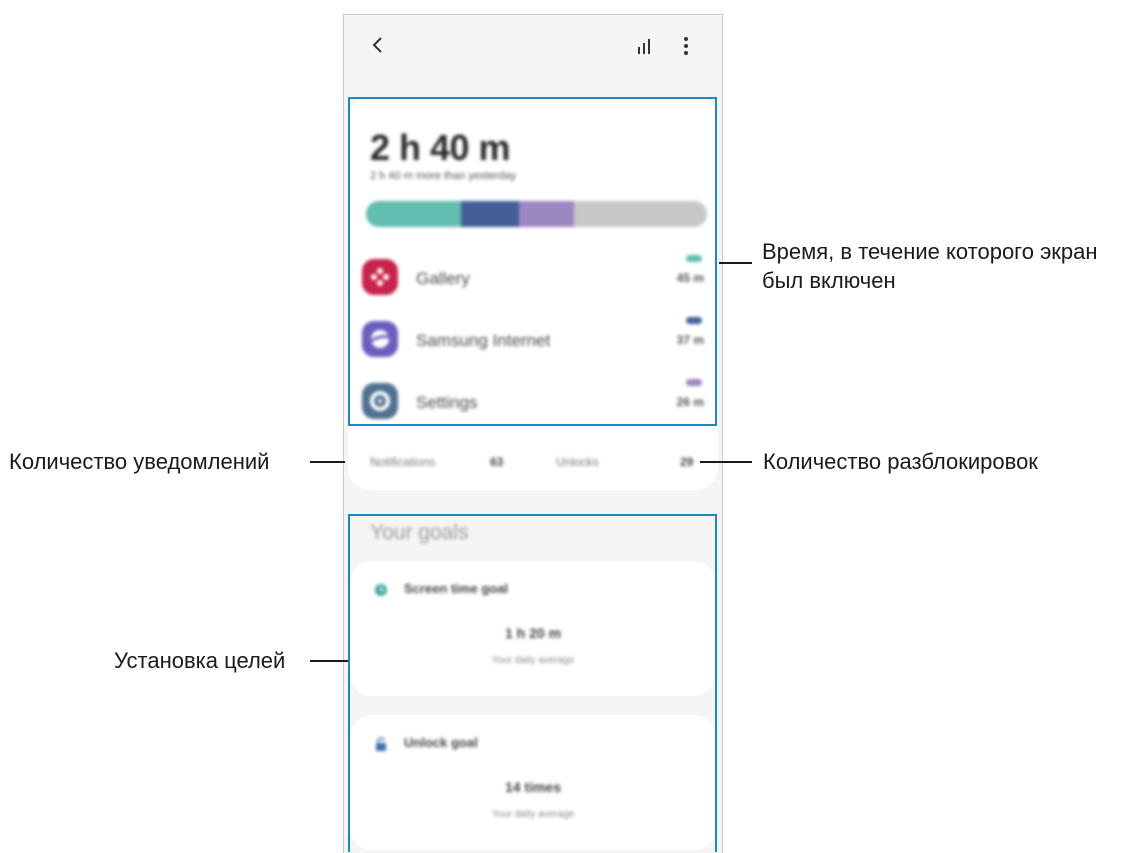  Describe the element at coordinates (403, 462) in the screenshot. I see `notifications-label: Notifications` at that location.